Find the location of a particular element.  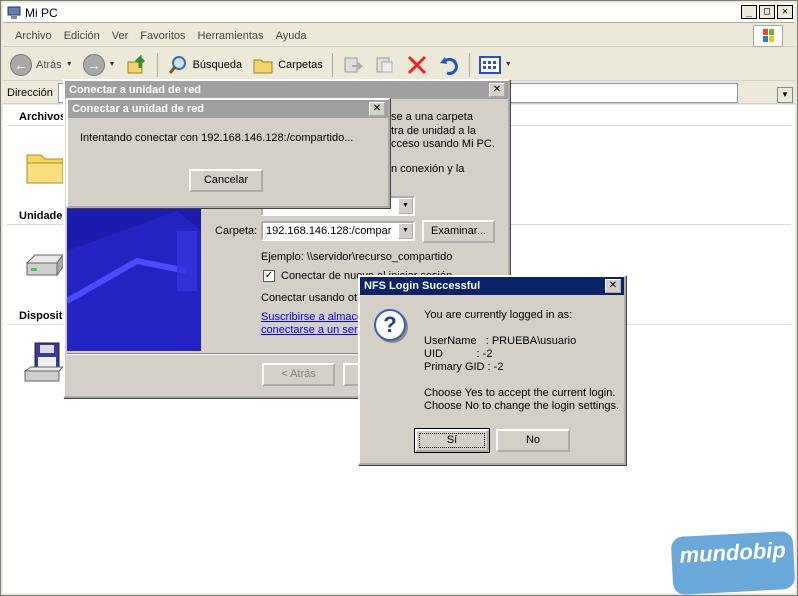

search-button: Búsqueda is located at coordinates (205, 65).